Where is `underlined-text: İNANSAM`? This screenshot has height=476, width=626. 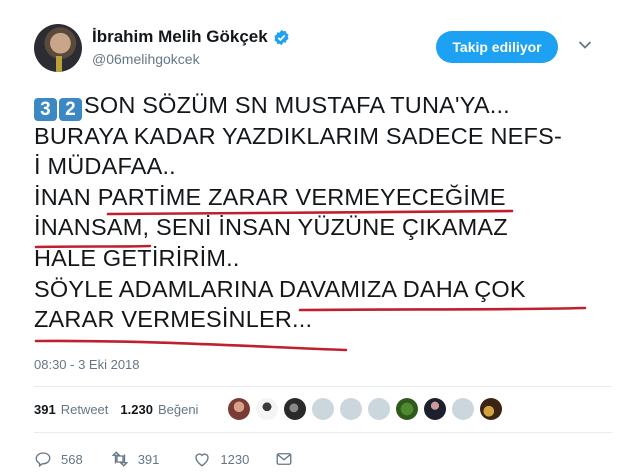
underlined-text: İNANSAM is located at coordinates (88, 227).